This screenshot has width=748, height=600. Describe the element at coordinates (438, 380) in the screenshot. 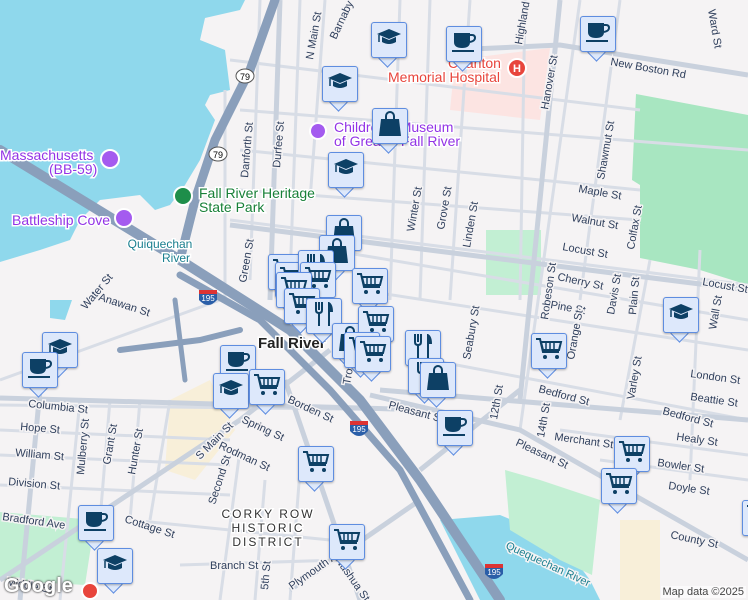

I see `shopping-bag-icon` at that location.